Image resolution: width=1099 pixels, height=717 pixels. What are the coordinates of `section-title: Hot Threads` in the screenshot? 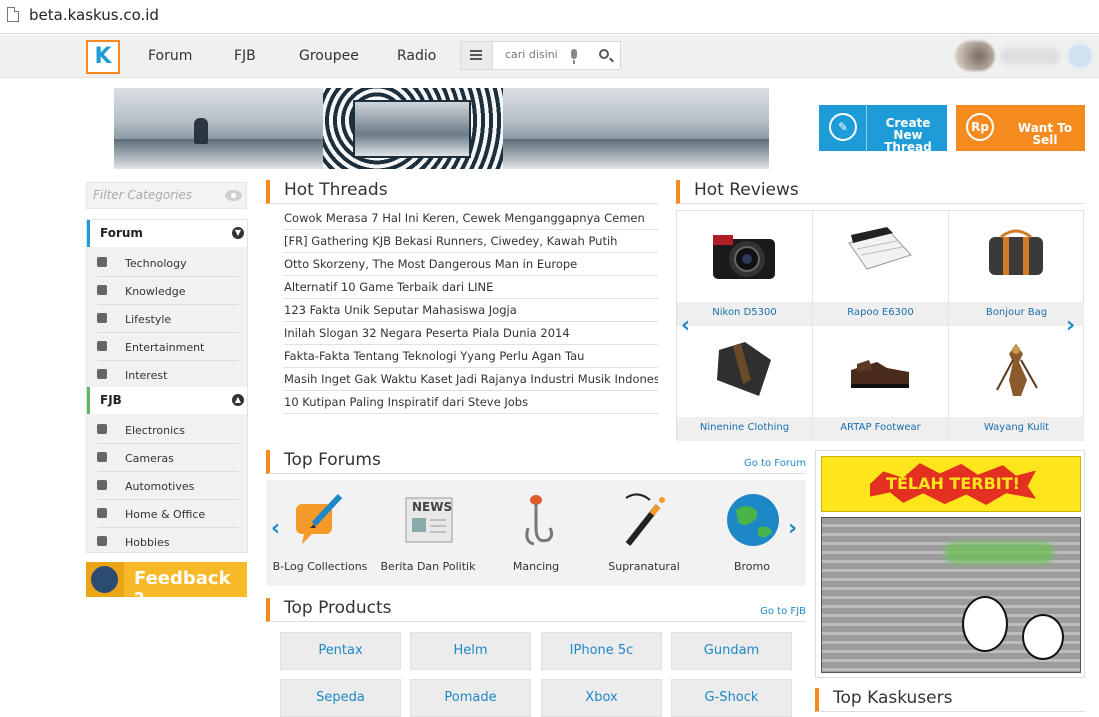 It's located at (336, 190).